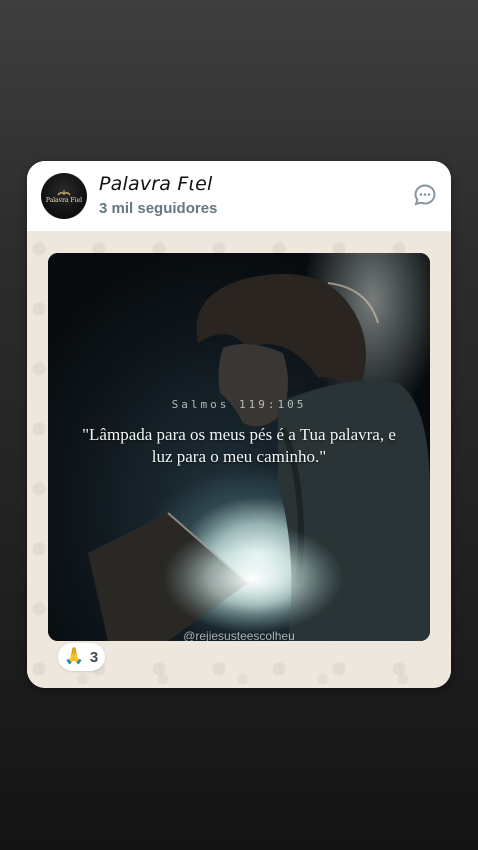 The width and height of the screenshot is (478, 850). I want to click on reaction-pill: 🙏 3, so click(82, 657).